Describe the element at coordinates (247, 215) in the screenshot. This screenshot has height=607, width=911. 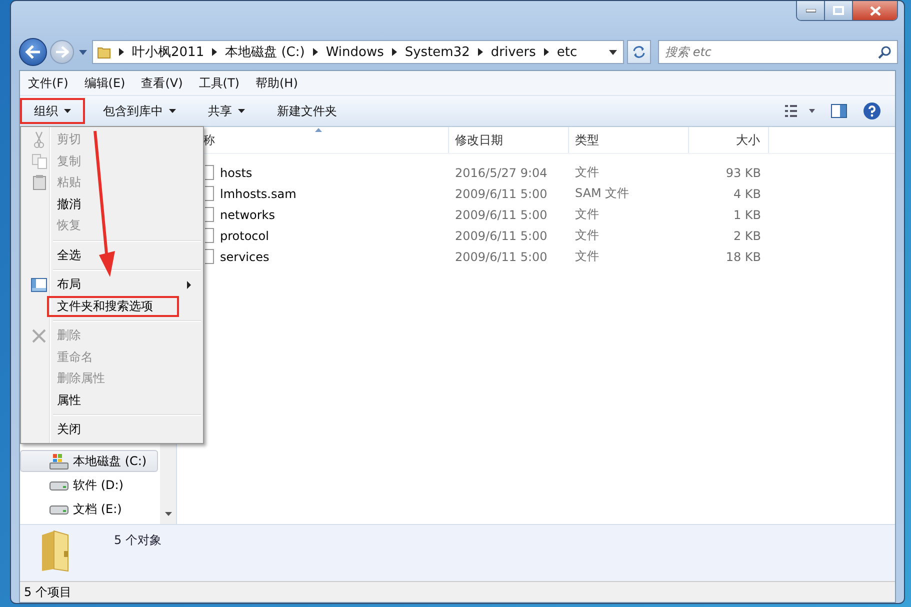
I see `file-name: networks` at that location.